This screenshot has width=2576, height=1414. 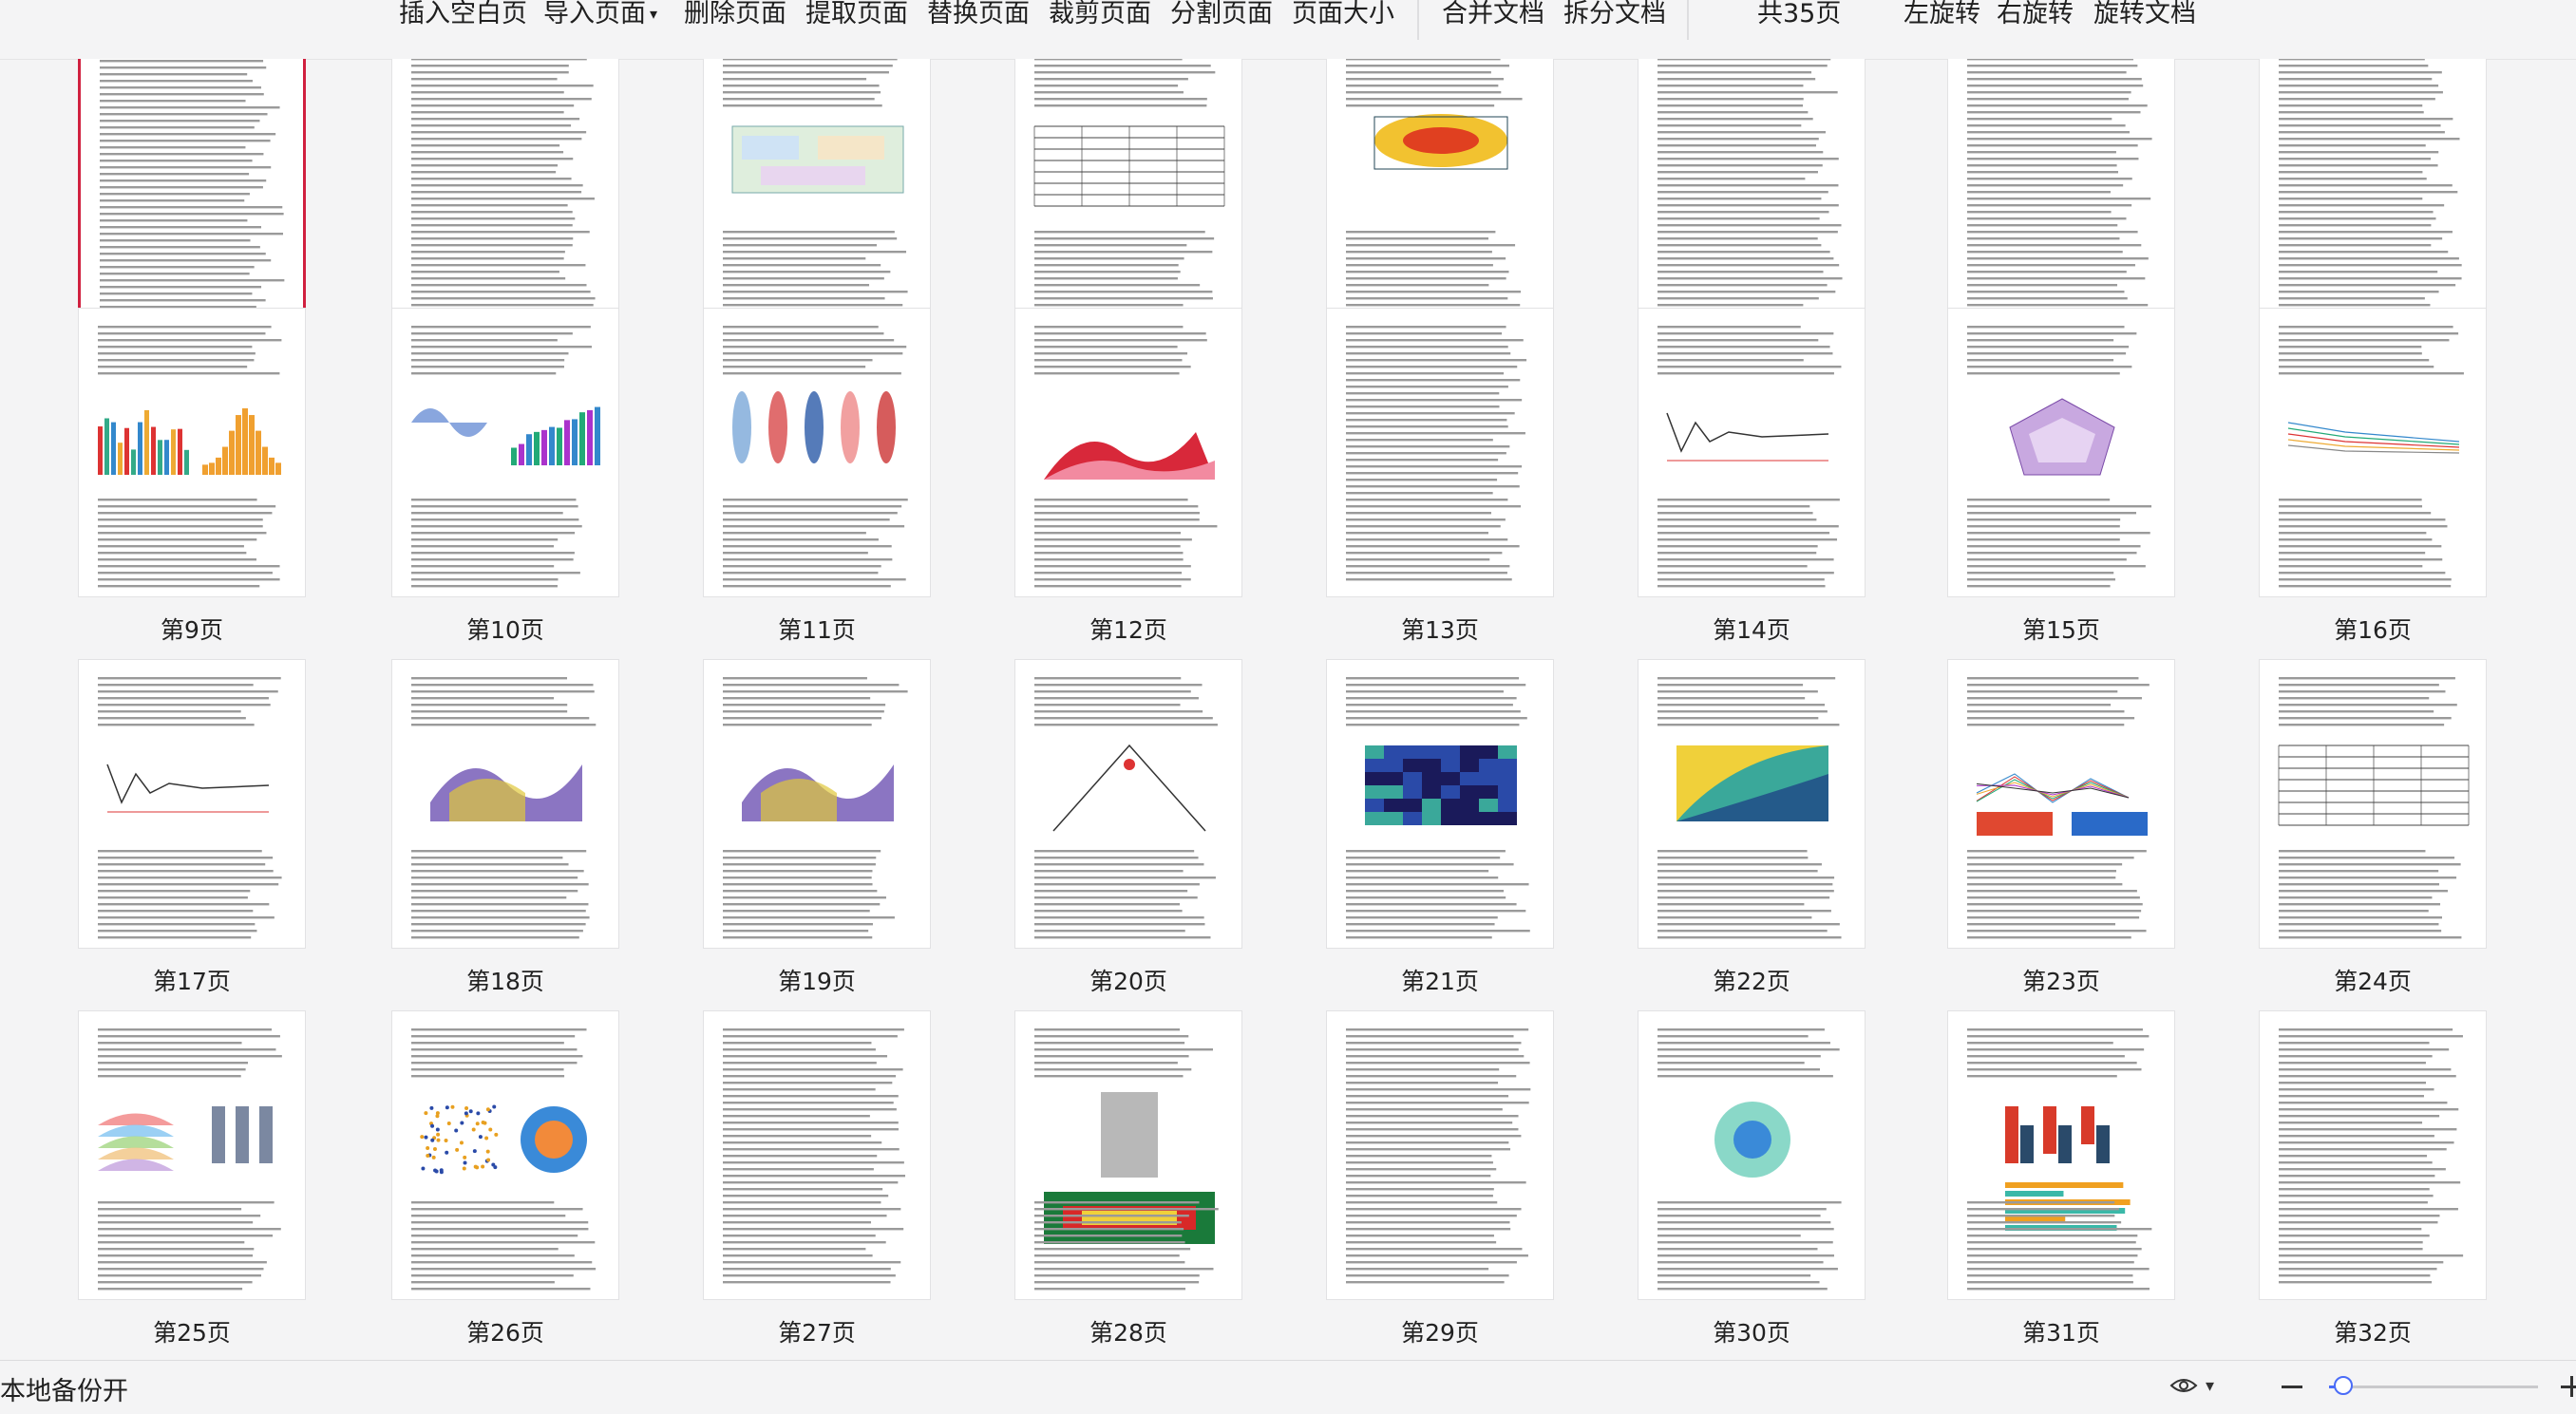 I want to click on page-number-label: 第22页, so click(x=1751, y=982).